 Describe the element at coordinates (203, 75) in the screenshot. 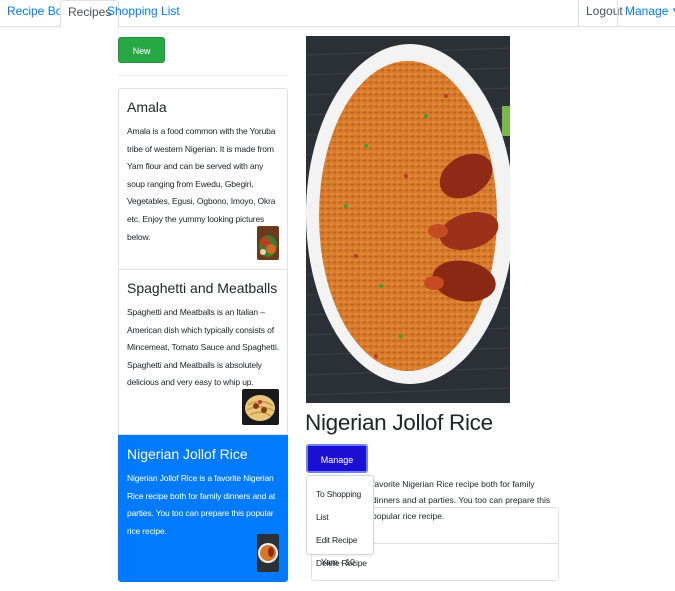

I see `divider` at that location.